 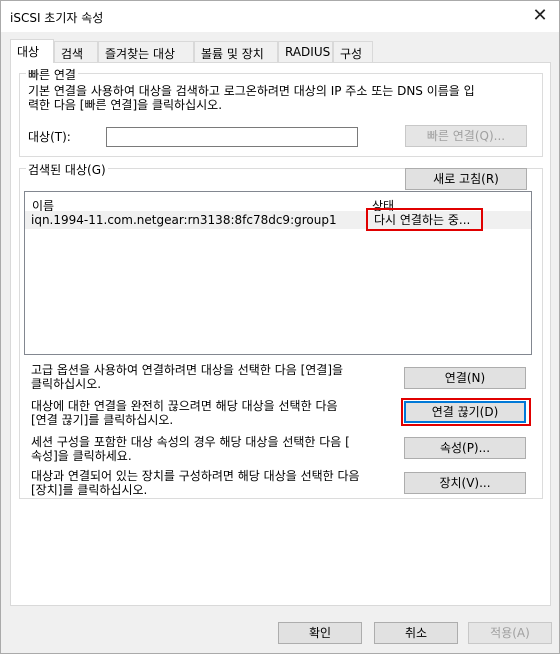 I want to click on refresh-button: 새로 고침(R), so click(x=466, y=179).